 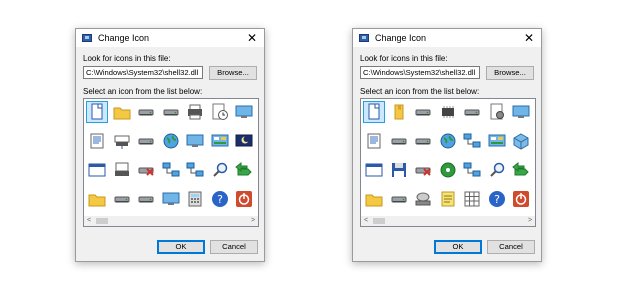 What do you see at coordinates (122, 170) in the screenshot?
I see `computer-icon` at bounding box center [122, 170].